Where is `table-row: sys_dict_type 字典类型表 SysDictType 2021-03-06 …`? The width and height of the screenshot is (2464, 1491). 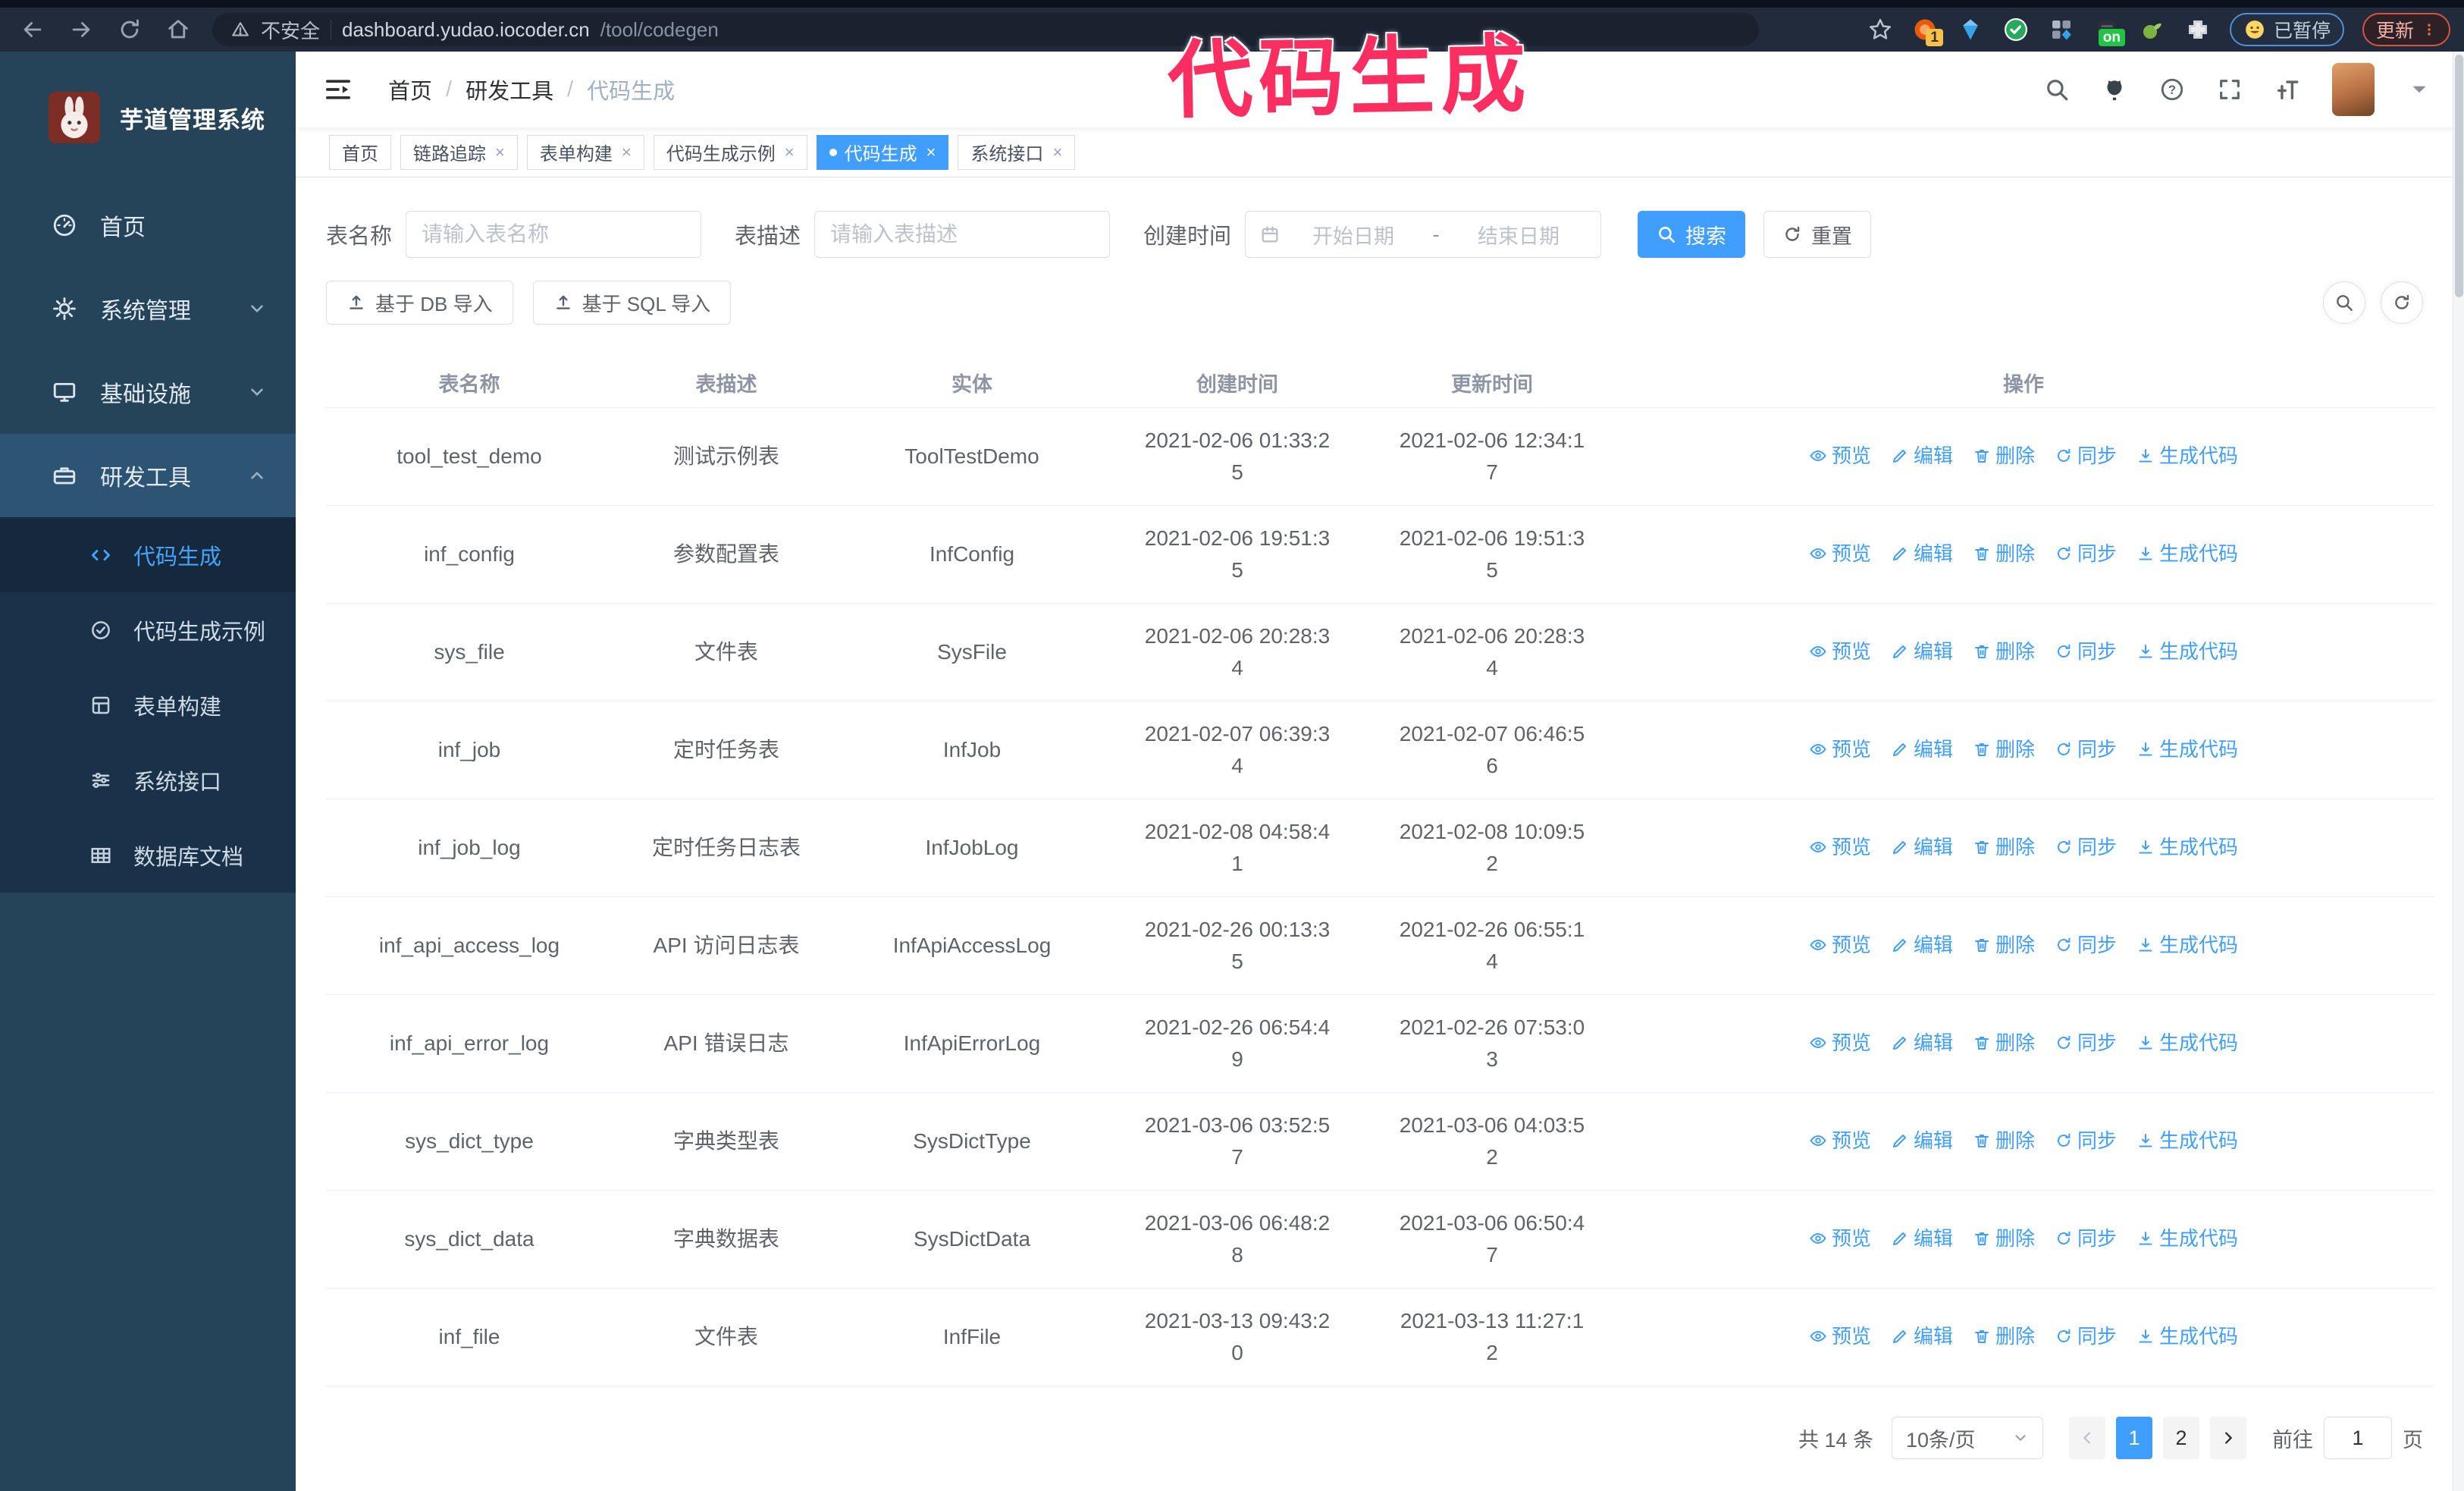 table-row: sys_dict_type 字典类型表 SysDictType 2021-03-06 … is located at coordinates (1380, 1141).